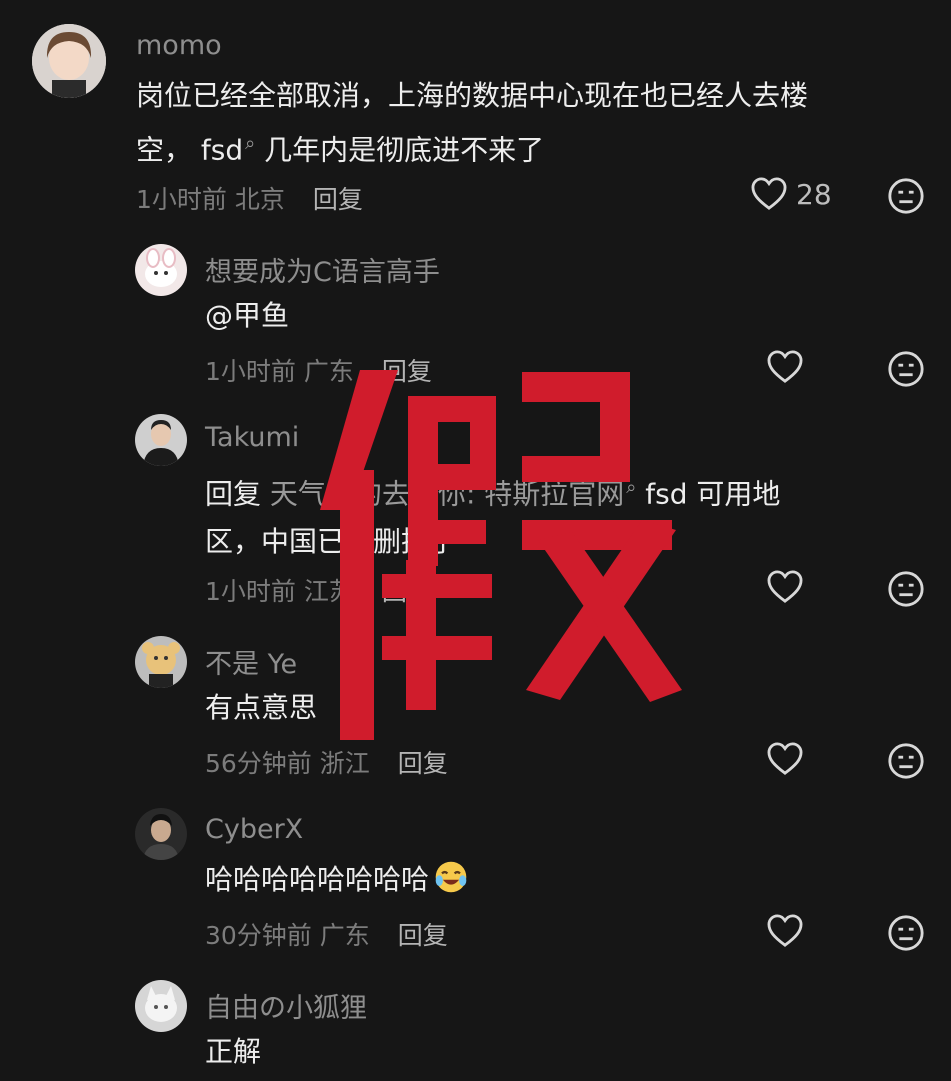 This screenshot has height=1081, width=951. Describe the element at coordinates (251, 661) in the screenshot. I see `username: 不是 Ye` at that location.